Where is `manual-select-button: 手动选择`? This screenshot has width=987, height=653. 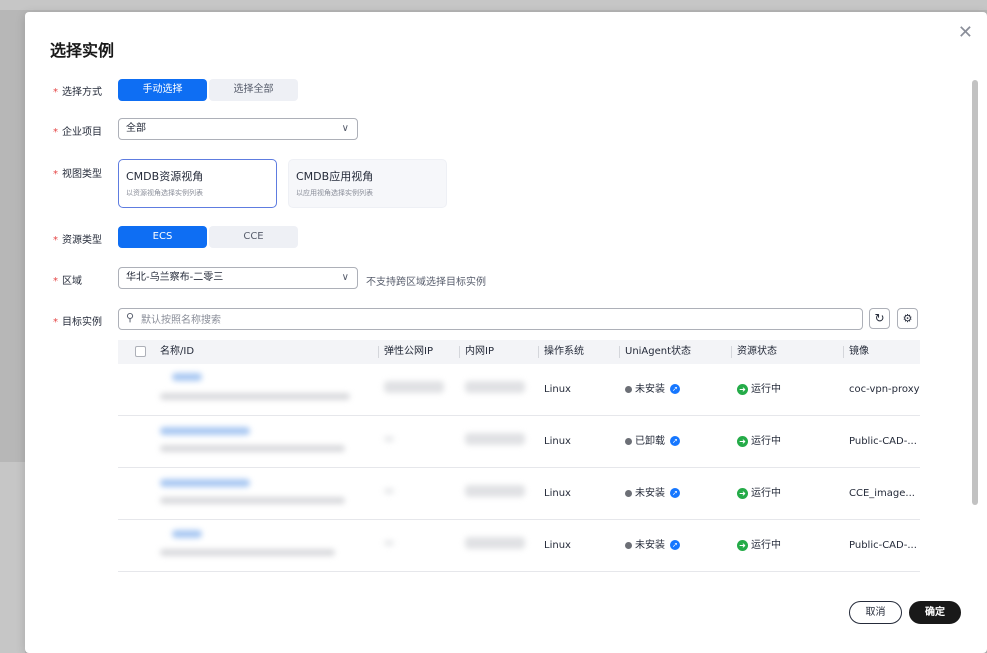
manual-select-button: 手动选择 is located at coordinates (162, 90).